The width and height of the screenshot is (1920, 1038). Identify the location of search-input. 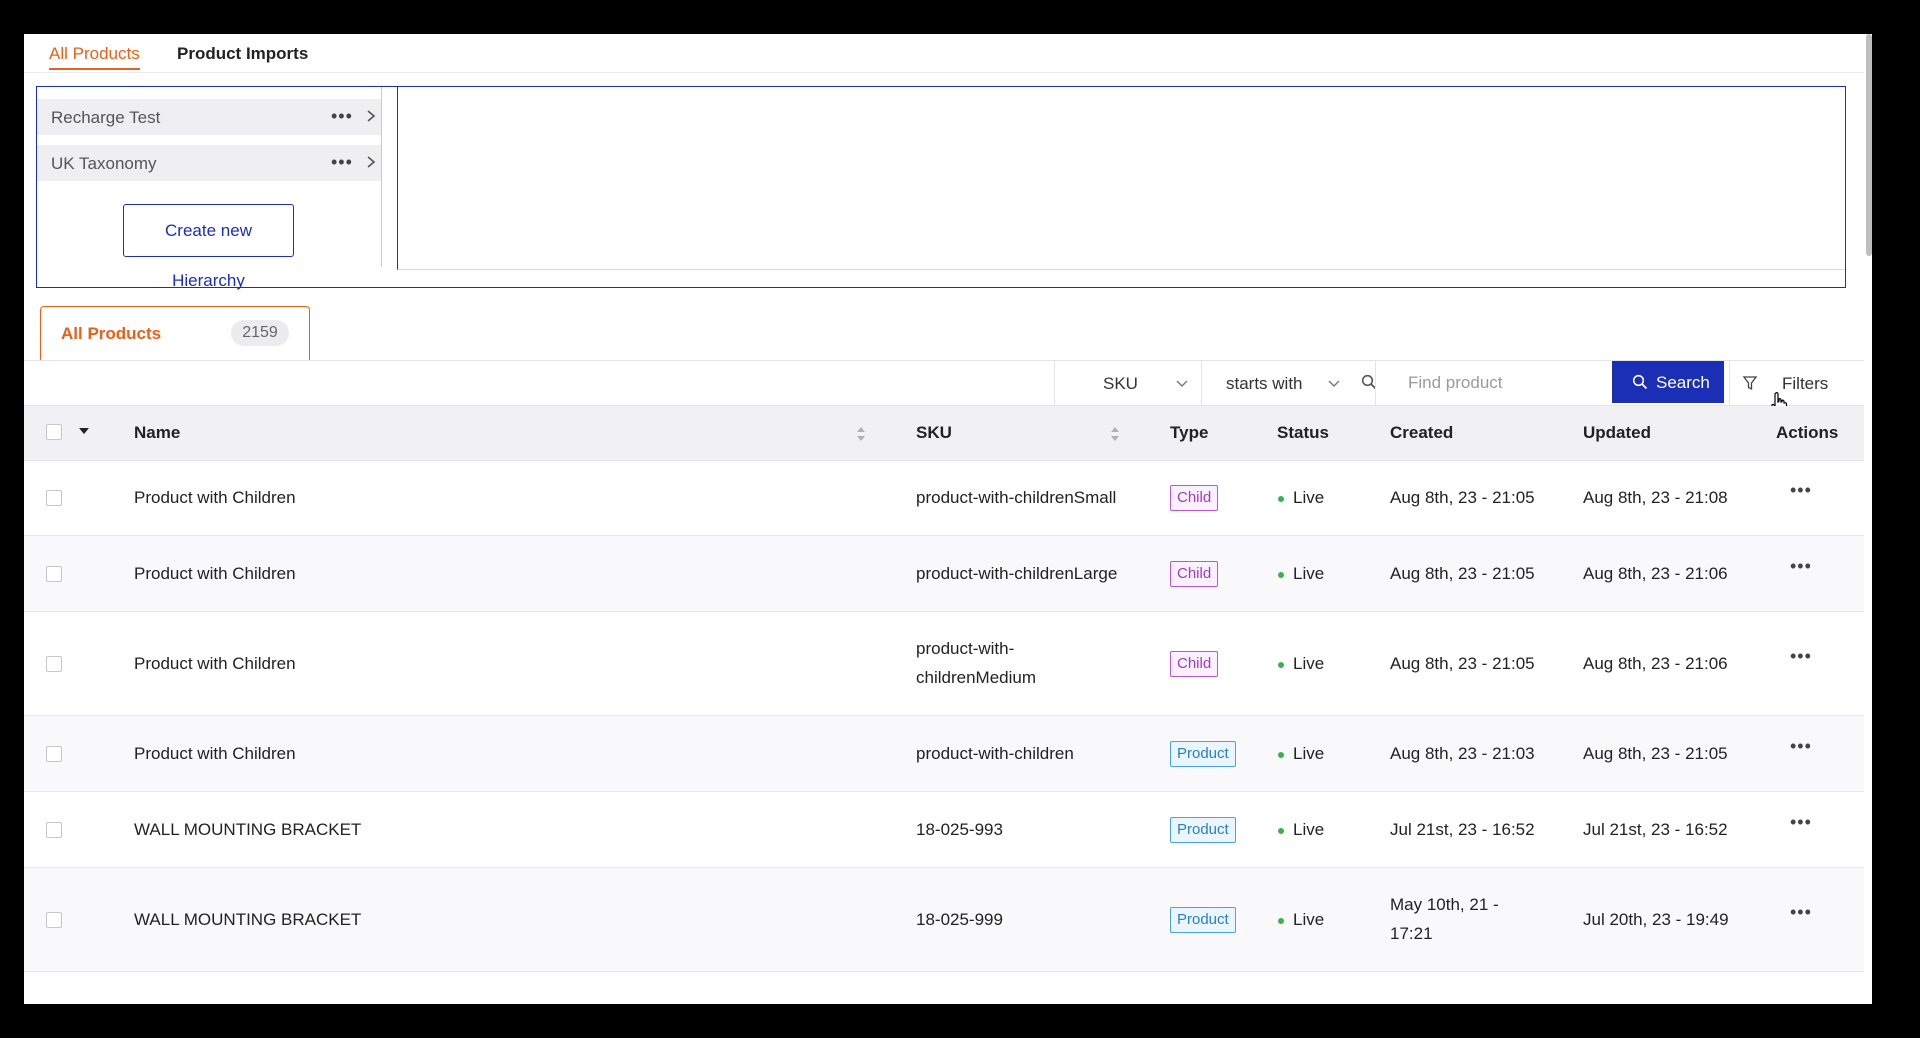
(1505, 383).